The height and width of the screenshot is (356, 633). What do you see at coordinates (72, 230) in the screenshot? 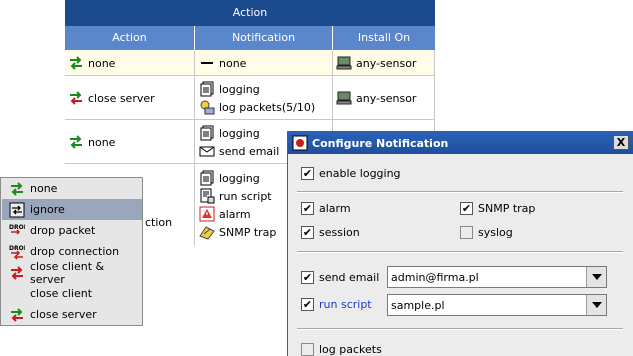
I see `menu-item-drop-packet: DROP drop packet` at bounding box center [72, 230].